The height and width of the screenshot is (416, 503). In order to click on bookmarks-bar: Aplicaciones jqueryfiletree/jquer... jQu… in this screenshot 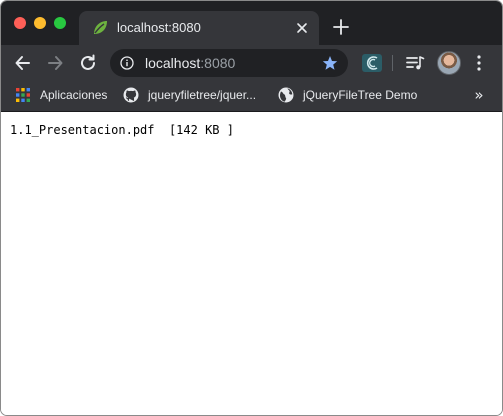, I will do `click(251, 96)`.